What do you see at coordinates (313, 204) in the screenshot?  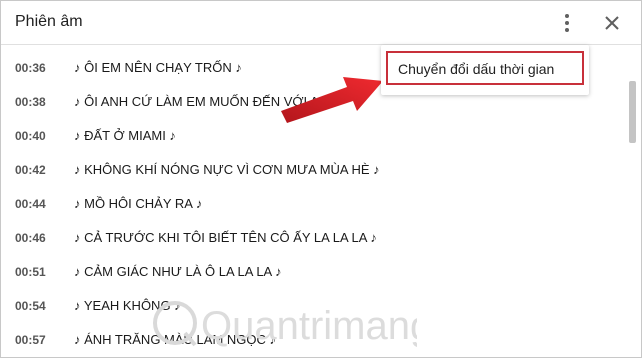 I see `transcript-row: 00:44 ♪ MỒ HÔI CHẢY RA ♪` at bounding box center [313, 204].